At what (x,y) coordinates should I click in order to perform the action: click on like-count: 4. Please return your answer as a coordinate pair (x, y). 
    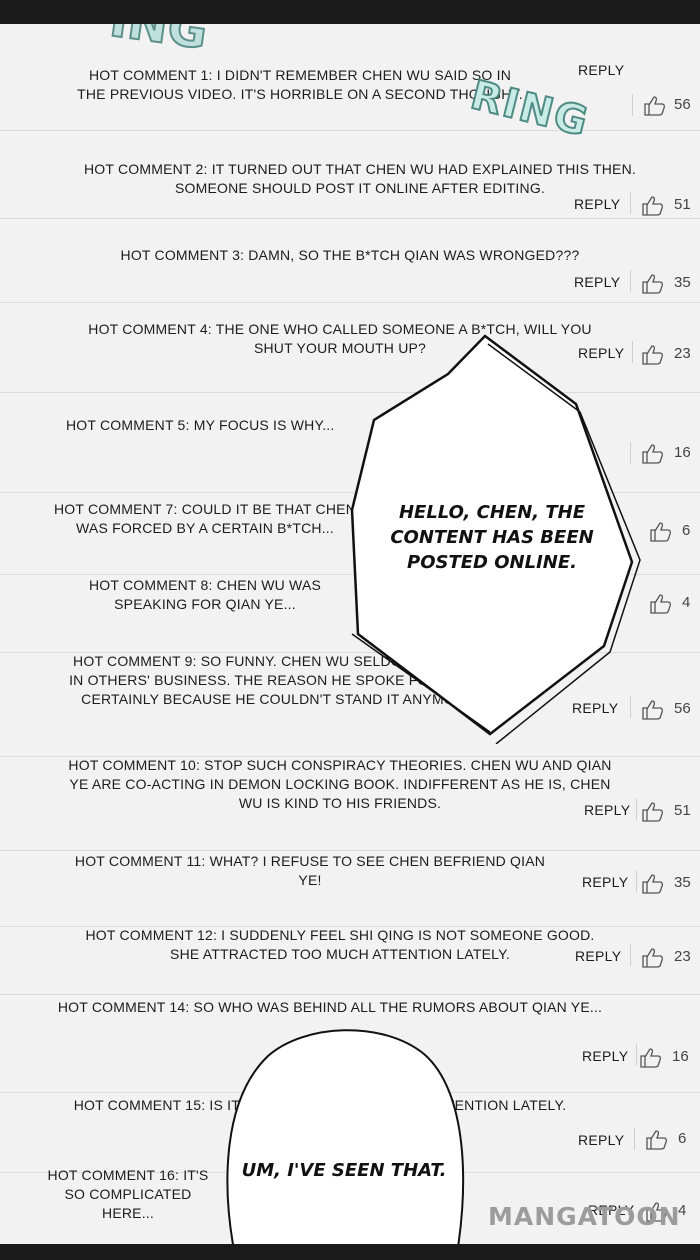
    Looking at the image, I should click on (686, 602).